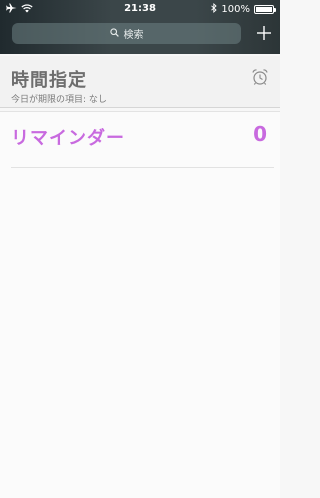 This screenshot has height=498, width=320. What do you see at coordinates (214, 9) in the screenshot?
I see `bluetooth-icon` at bounding box center [214, 9].